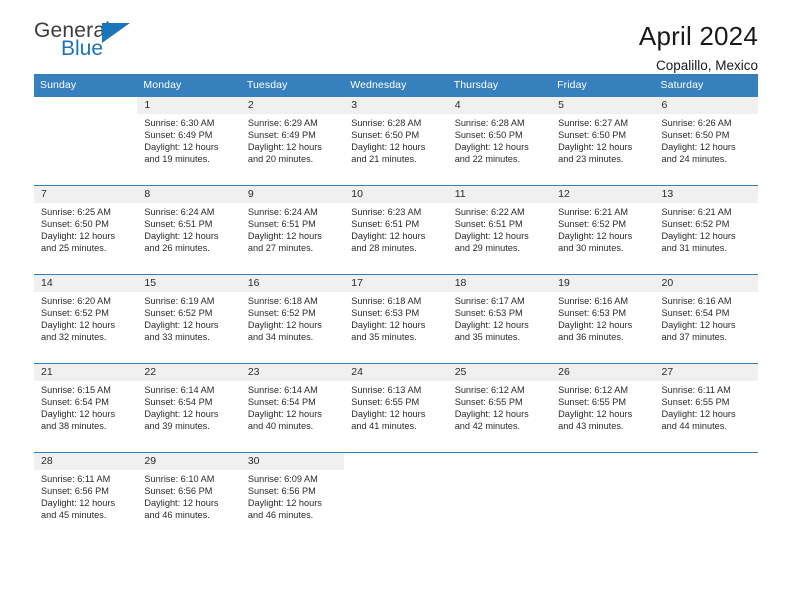 Image resolution: width=792 pixels, height=612 pixels. I want to click on day-number: 24, so click(396, 372).